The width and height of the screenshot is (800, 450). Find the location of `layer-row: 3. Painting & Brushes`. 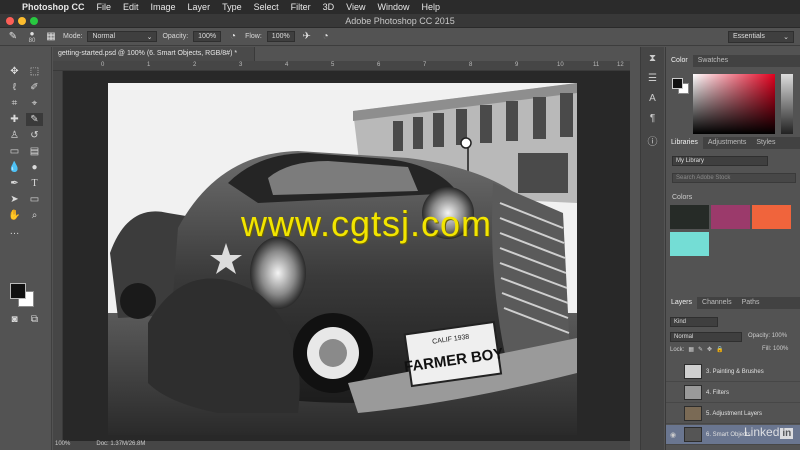

layer-row: 3. Painting & Brushes is located at coordinates (733, 372).